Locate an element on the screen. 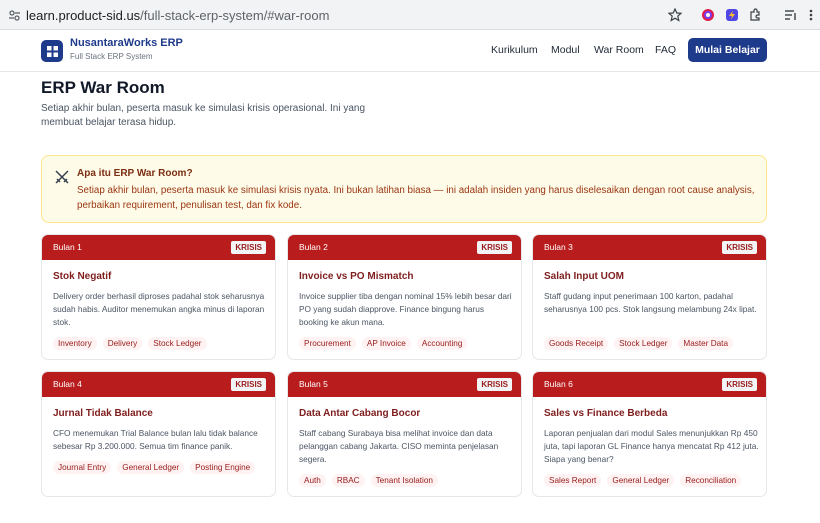 Image resolution: width=820 pixels, height=523 pixels. extensions-puzzle-icon is located at coordinates (755, 15).